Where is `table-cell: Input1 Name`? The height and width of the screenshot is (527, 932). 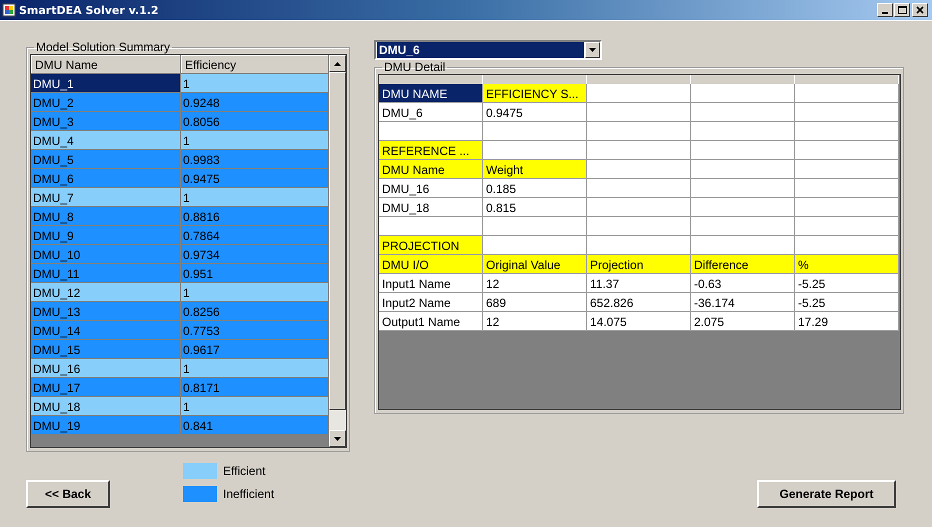
table-cell: Input1 Name is located at coordinates (431, 283).